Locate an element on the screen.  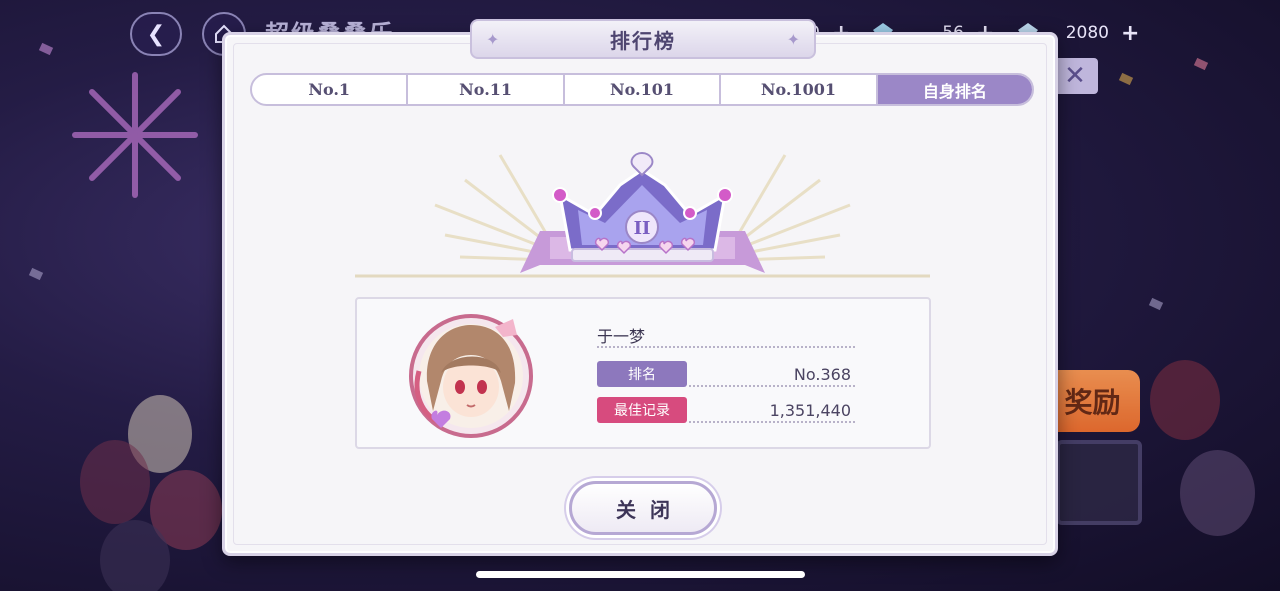
firework-decoration is located at coordinates (135, 135).